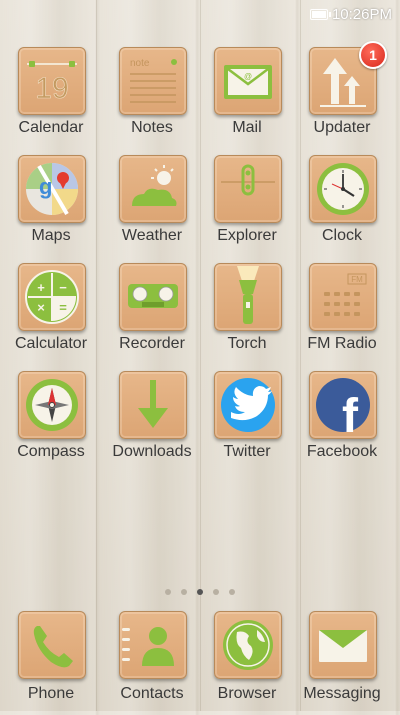 The height and width of the screenshot is (715, 400). Describe the element at coordinates (200, 15) in the screenshot. I see `status-bar: 10:26PM` at that location.